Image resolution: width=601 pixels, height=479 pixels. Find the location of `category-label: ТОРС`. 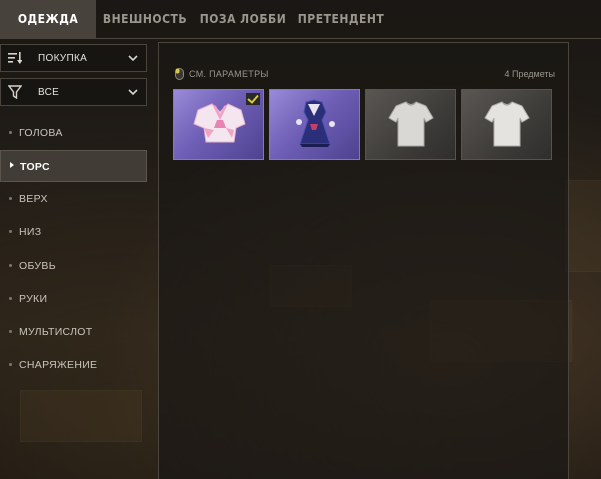

category-label: ТОРС is located at coordinates (35, 167).